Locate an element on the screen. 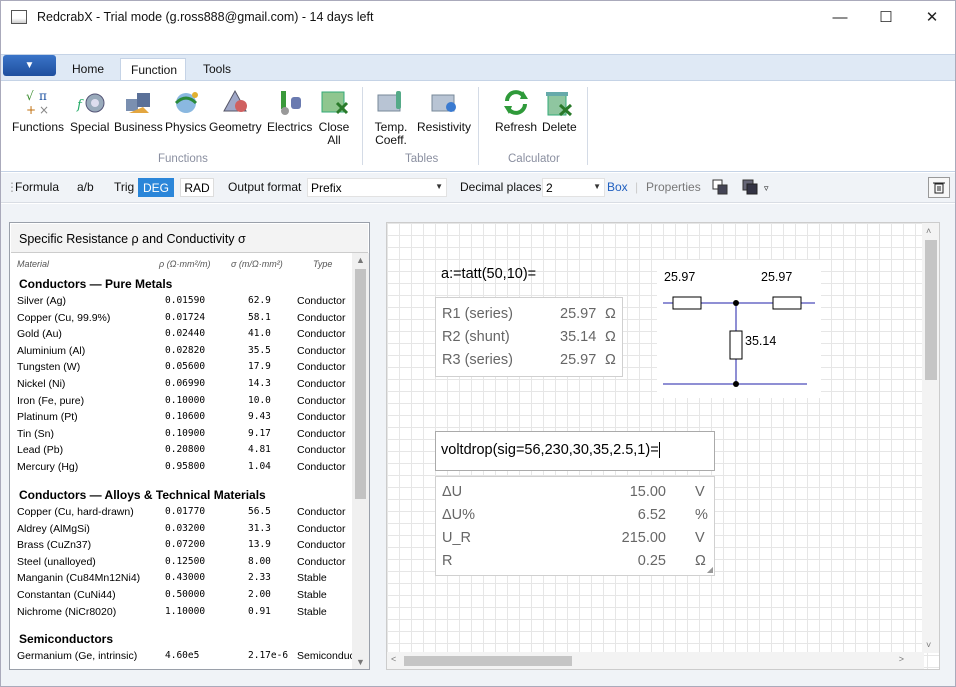 The width and height of the screenshot is (956, 687). table-row: Lead (Pb) 0.20800 4.81 Conductor is located at coordinates (184, 452).